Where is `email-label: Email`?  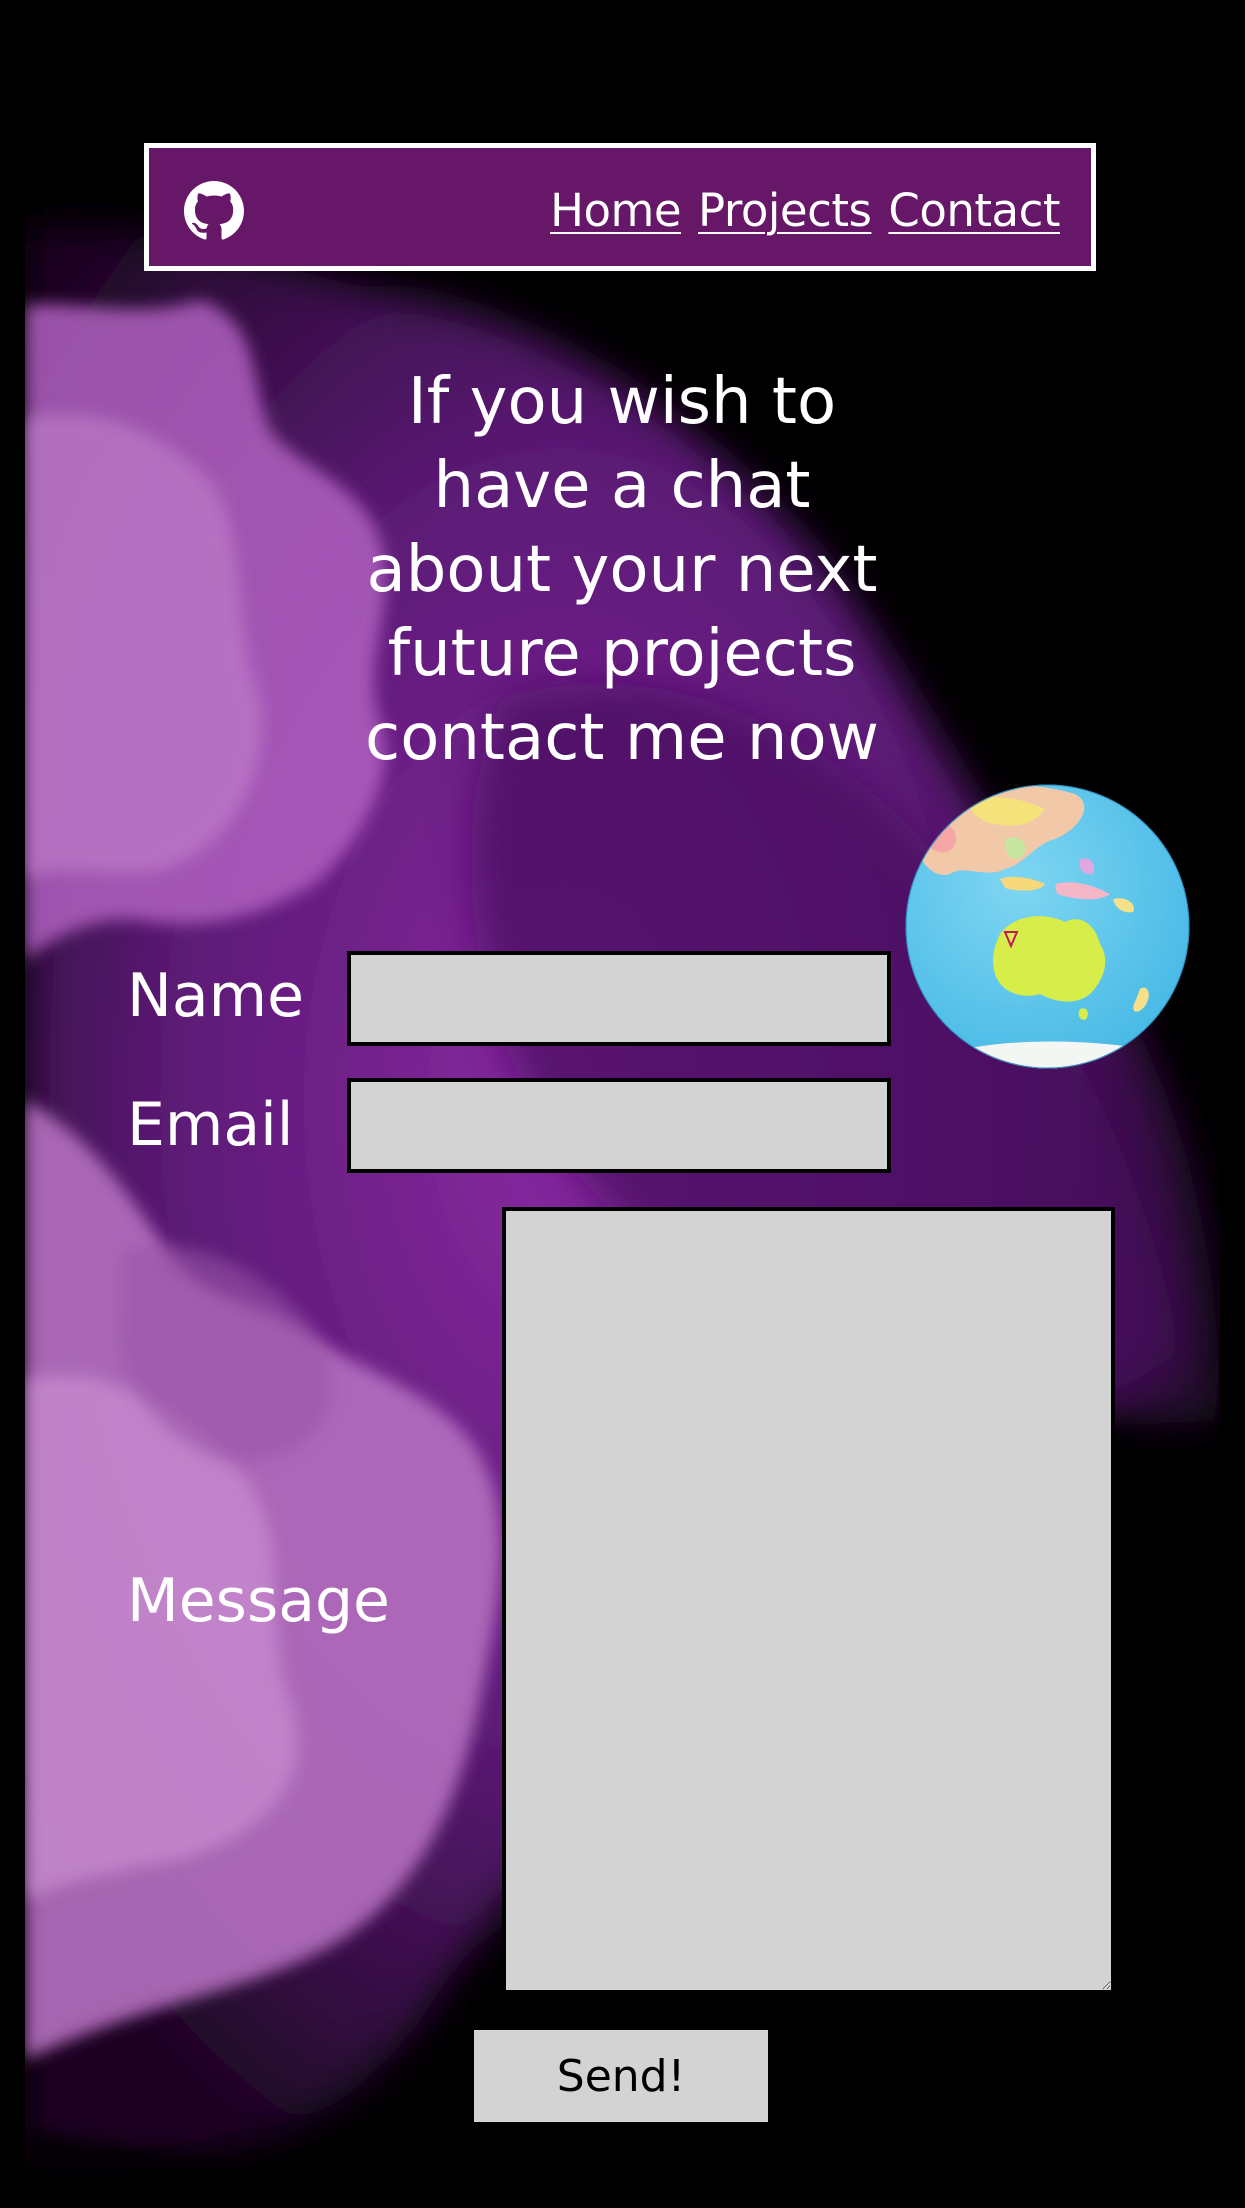
email-label: Email is located at coordinates (210, 1125).